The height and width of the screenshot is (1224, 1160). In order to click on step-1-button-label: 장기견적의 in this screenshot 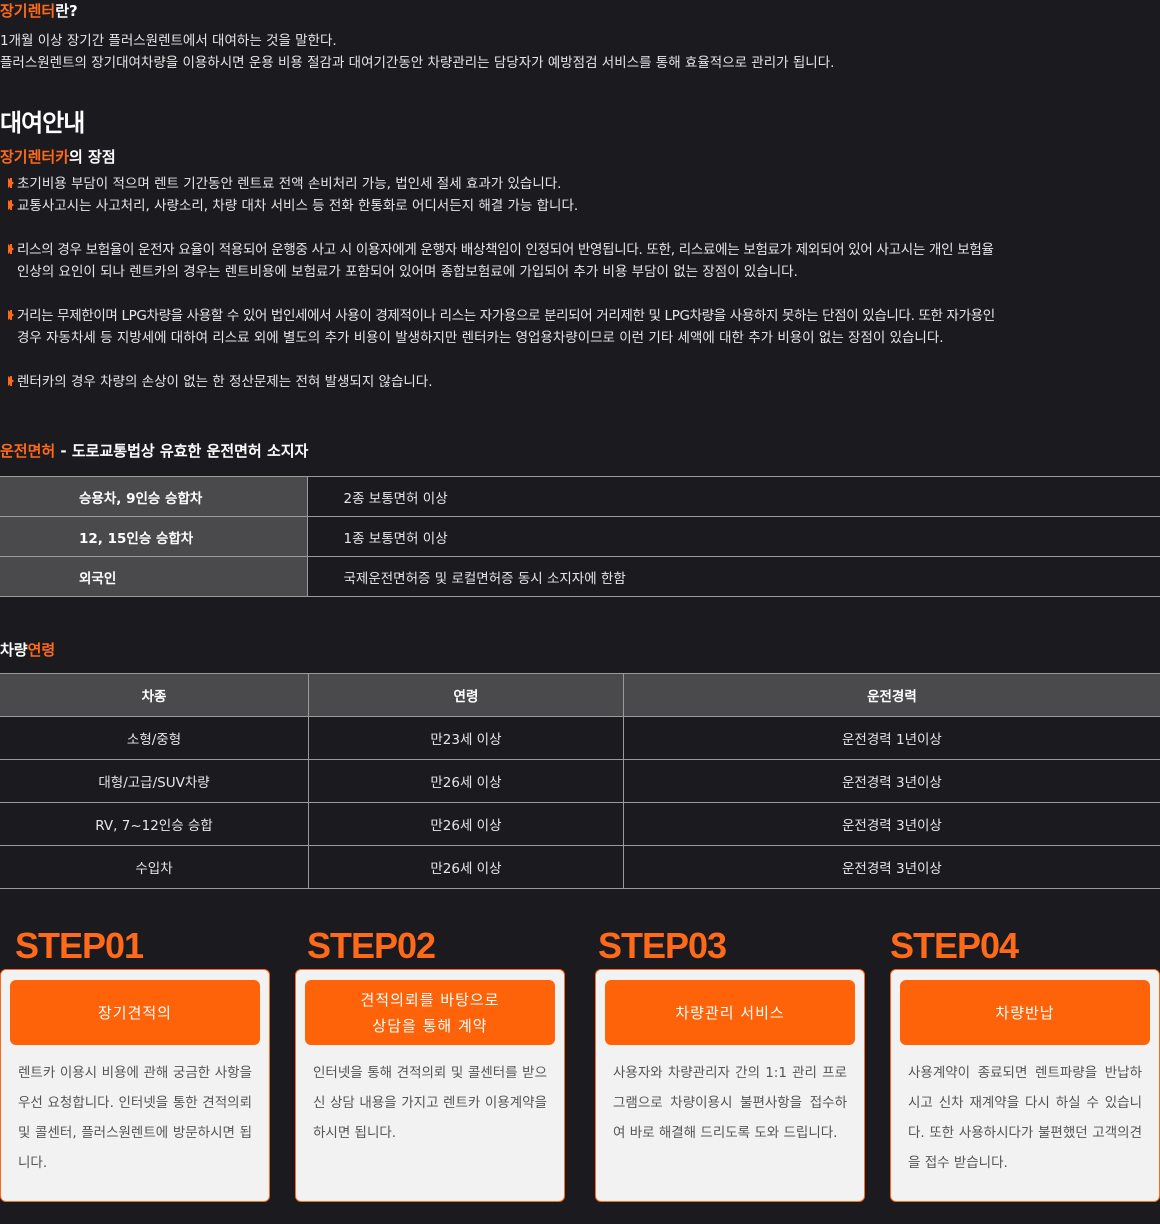, I will do `click(134, 1012)`.